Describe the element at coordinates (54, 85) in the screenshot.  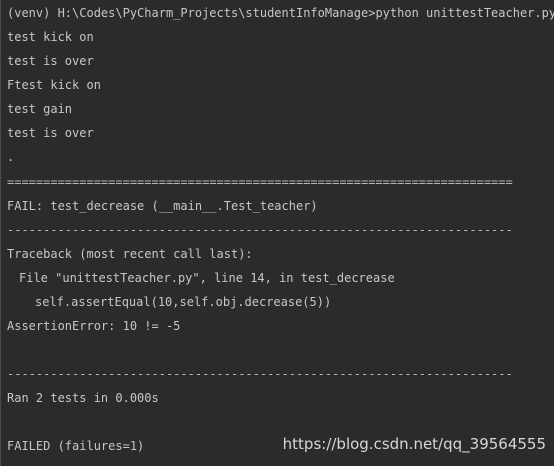
I see `output-line: Ftest kick on` at that location.